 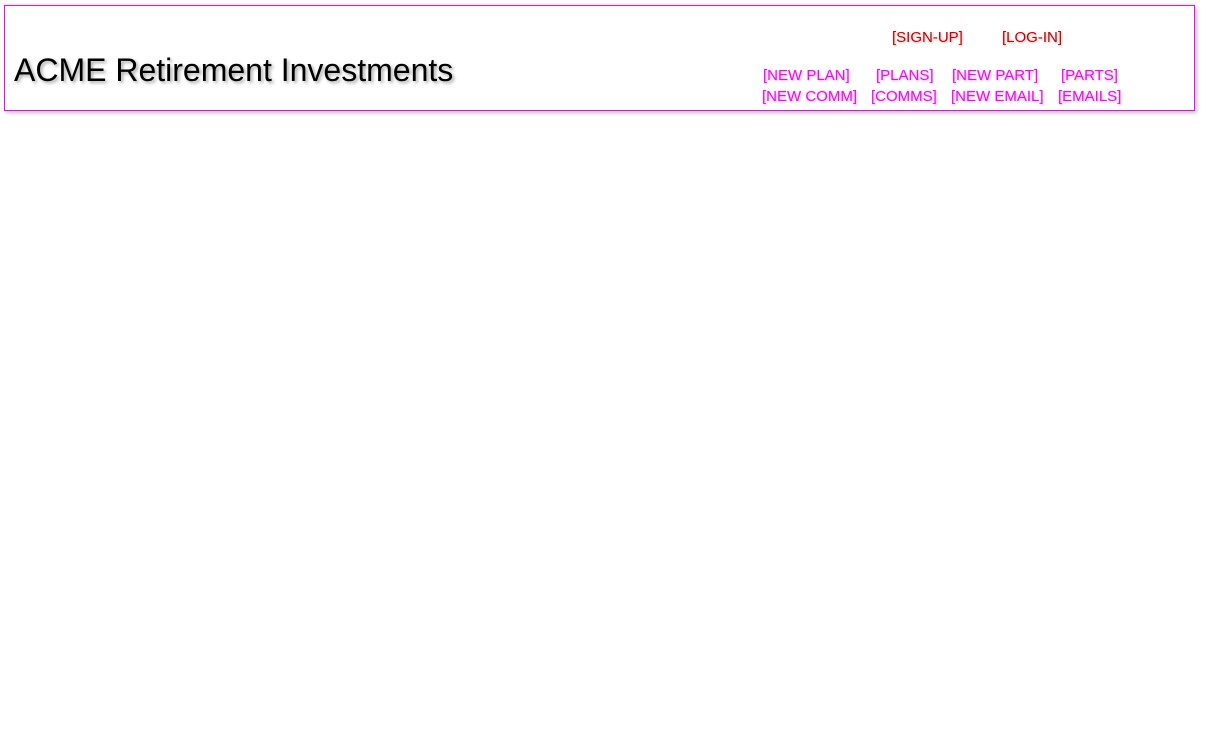 I want to click on nav-new-comm-link: [NEW COMM], so click(x=809, y=97).